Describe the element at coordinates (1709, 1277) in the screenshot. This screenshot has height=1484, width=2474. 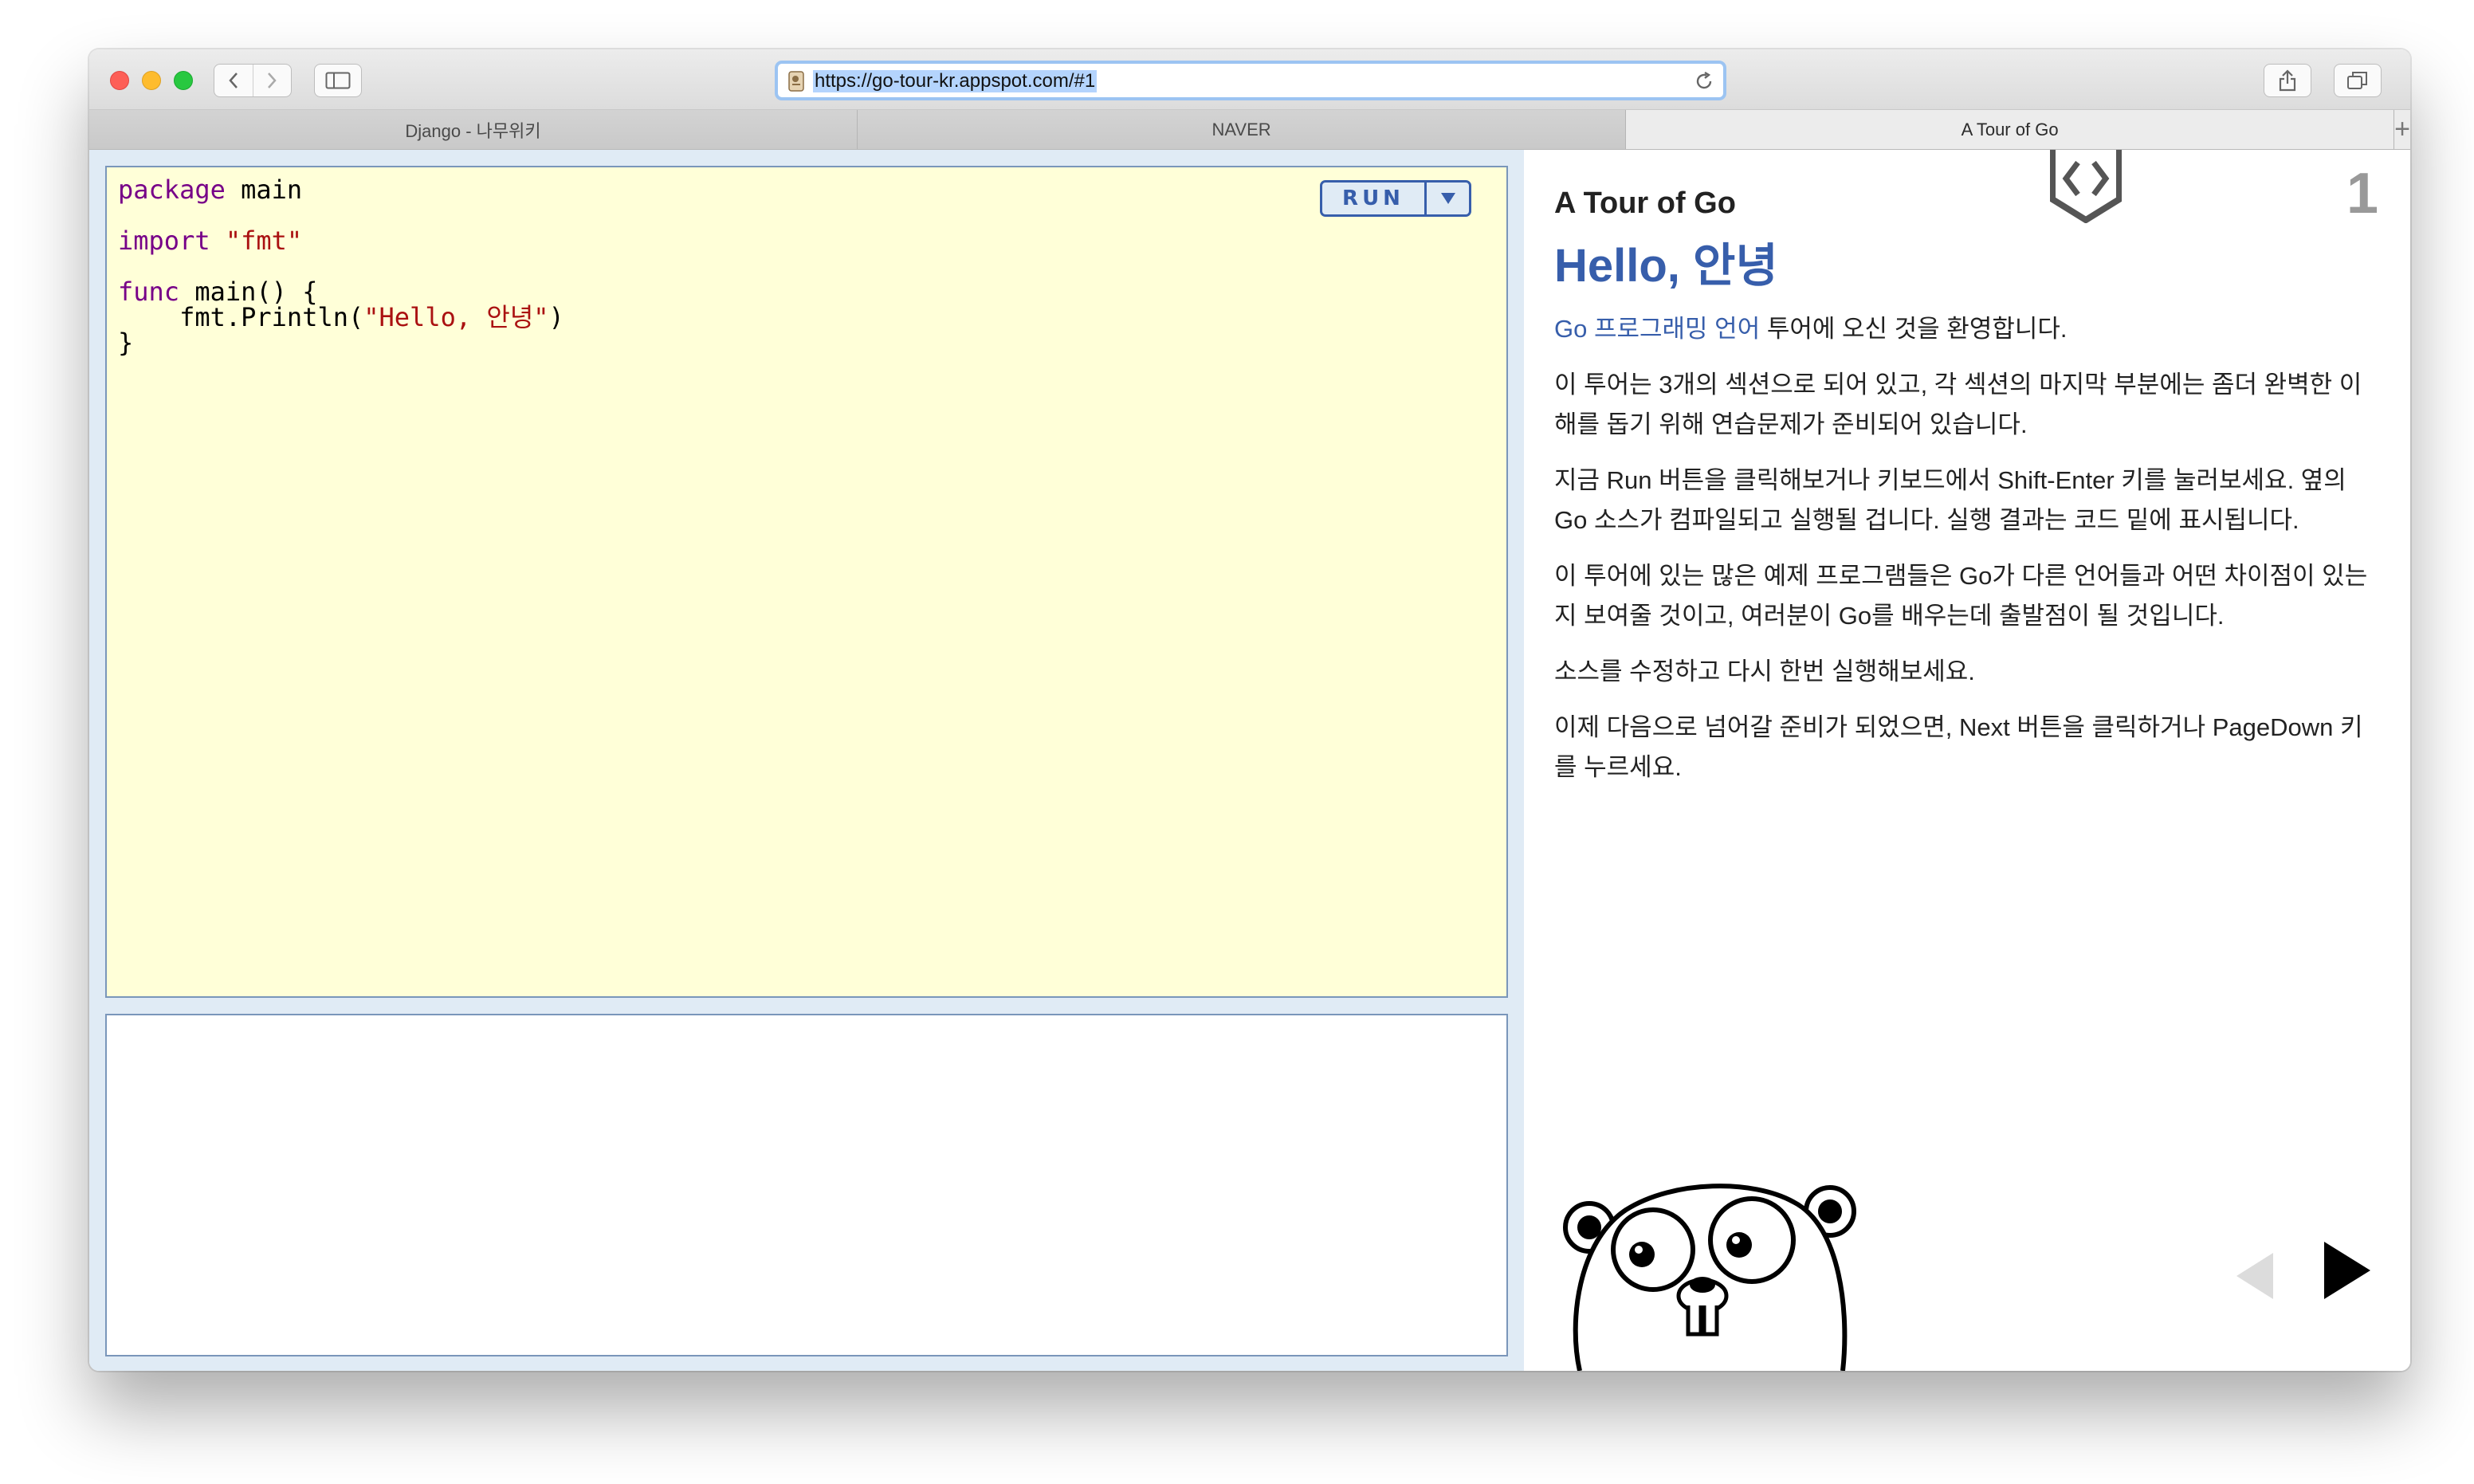
I see `gopher-mascot` at that location.